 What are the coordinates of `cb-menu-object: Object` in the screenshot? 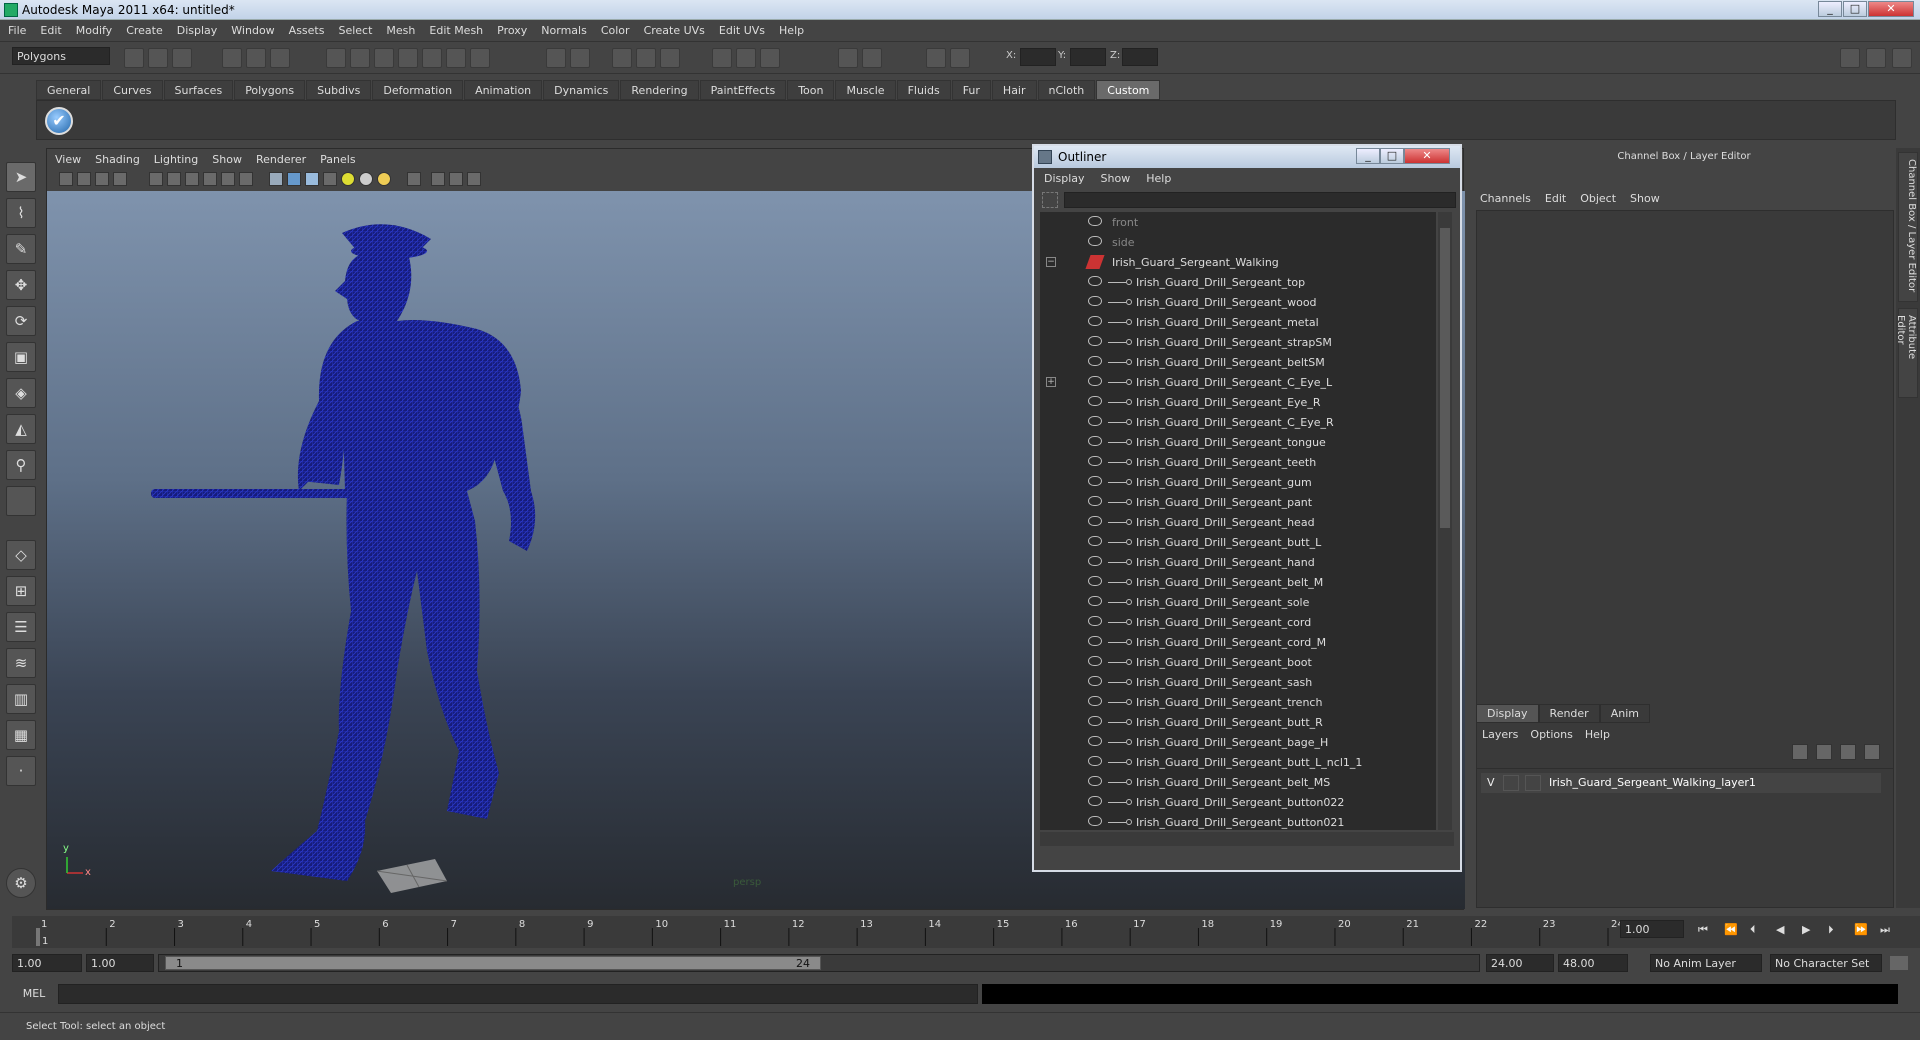 It's located at (1597, 197).